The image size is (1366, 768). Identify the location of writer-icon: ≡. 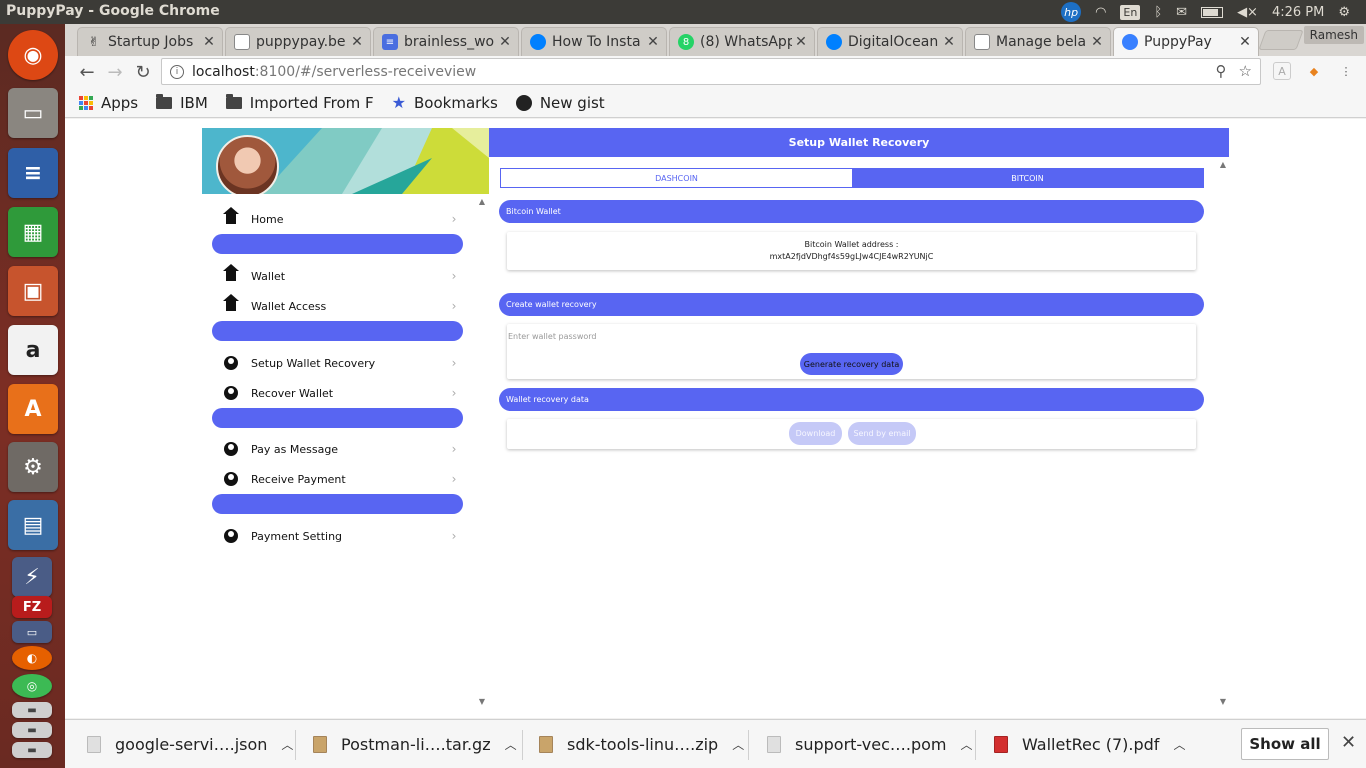
(33, 173).